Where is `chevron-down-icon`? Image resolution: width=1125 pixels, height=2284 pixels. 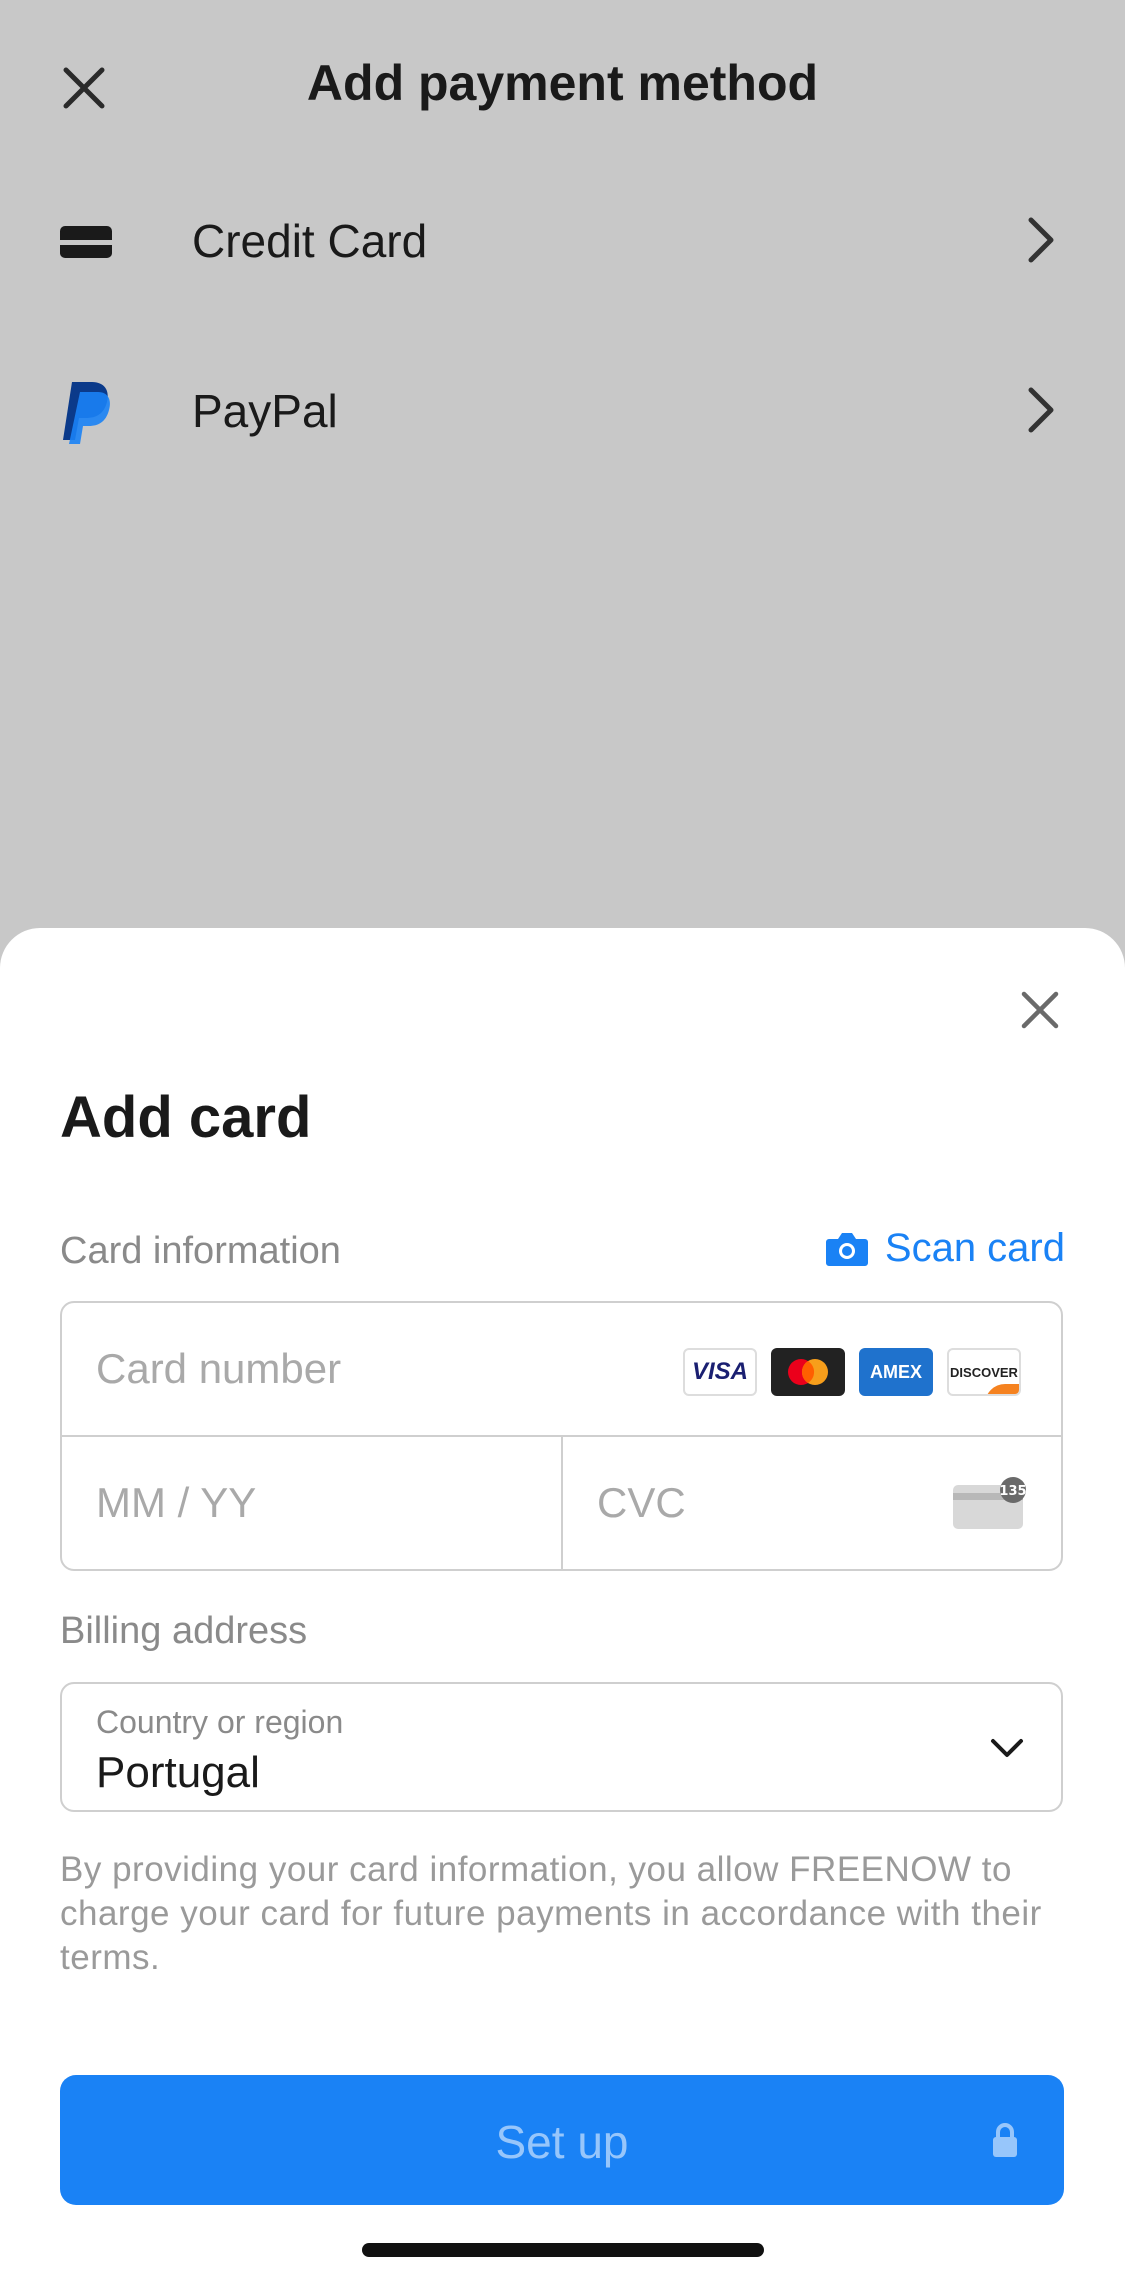 chevron-down-icon is located at coordinates (1007, 1748).